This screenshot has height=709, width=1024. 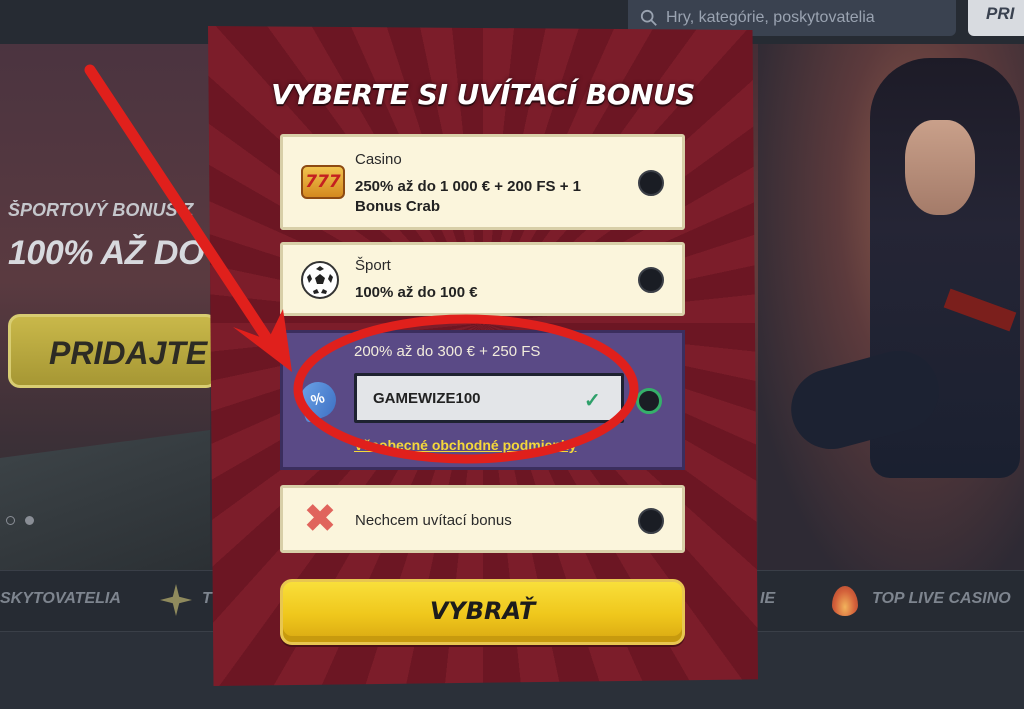 I want to click on terms-link: Všeobecné obchodné podmienky, so click(x=465, y=445).